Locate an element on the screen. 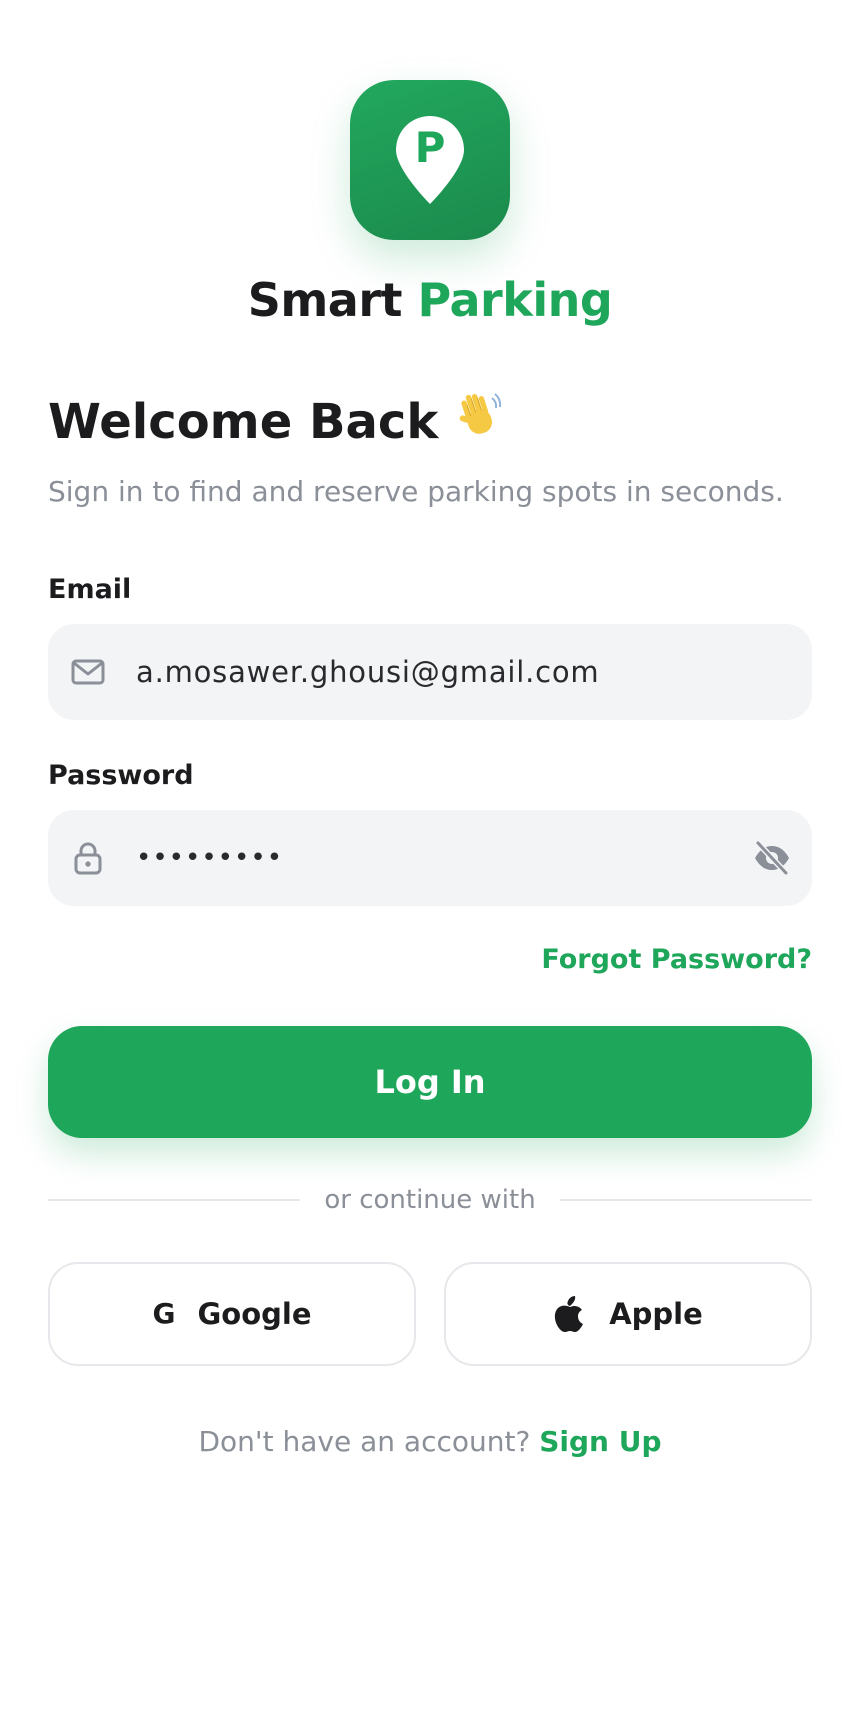  app-logo: P is located at coordinates (430, 160).